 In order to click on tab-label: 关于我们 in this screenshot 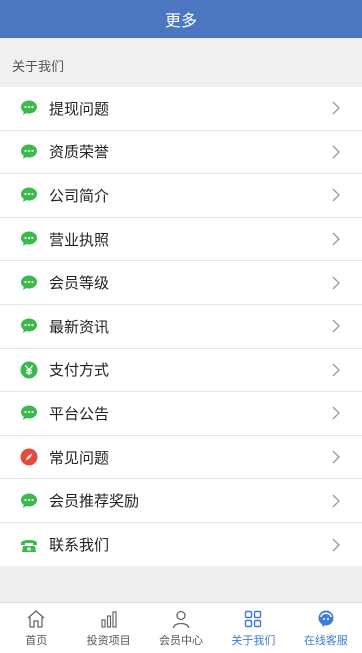, I will do `click(253, 640)`.